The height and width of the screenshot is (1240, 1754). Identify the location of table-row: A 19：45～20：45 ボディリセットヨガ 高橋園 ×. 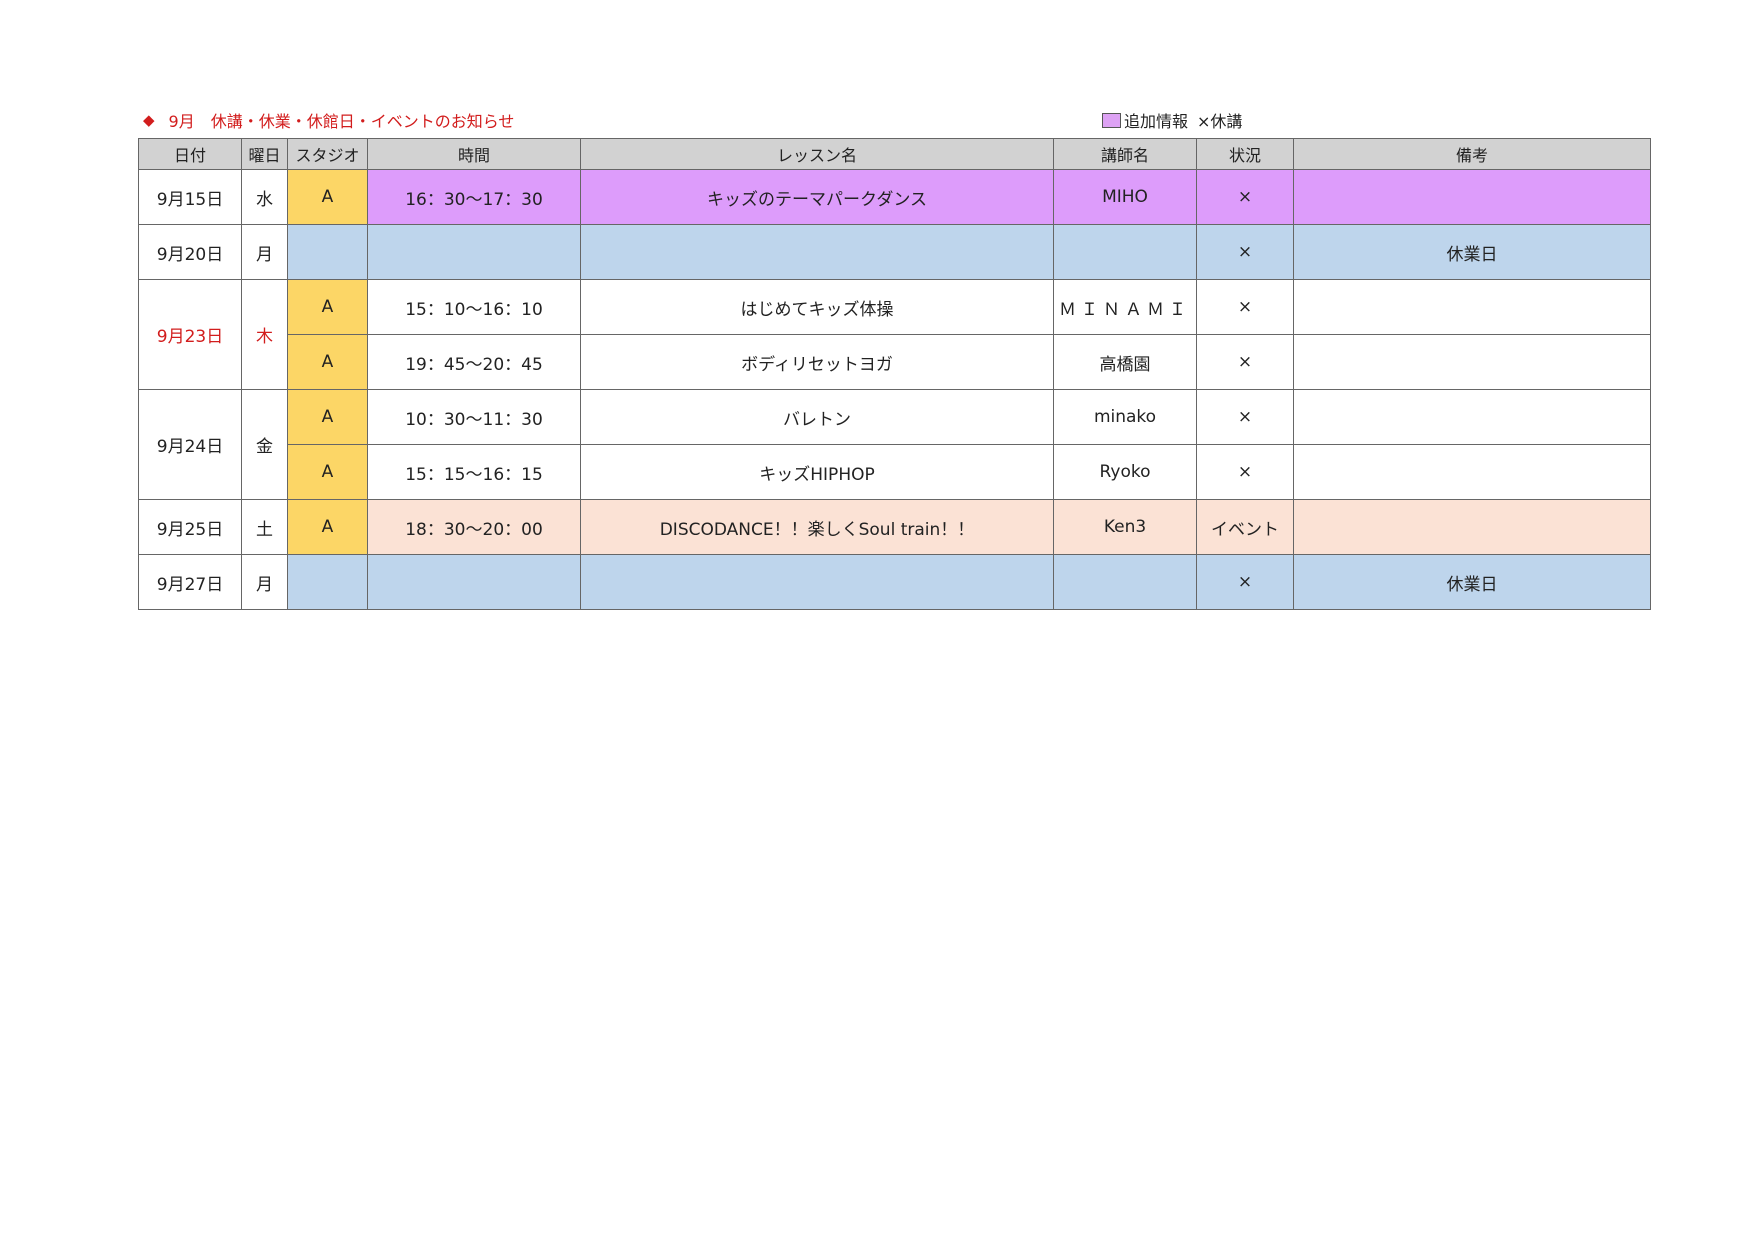
(895, 362).